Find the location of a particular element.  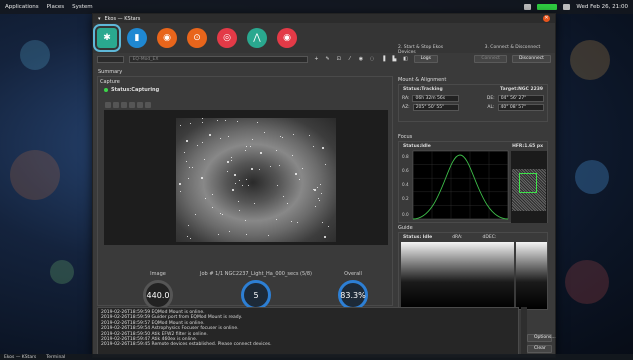

guide-icon: ◉ is located at coordinates (287, 38).